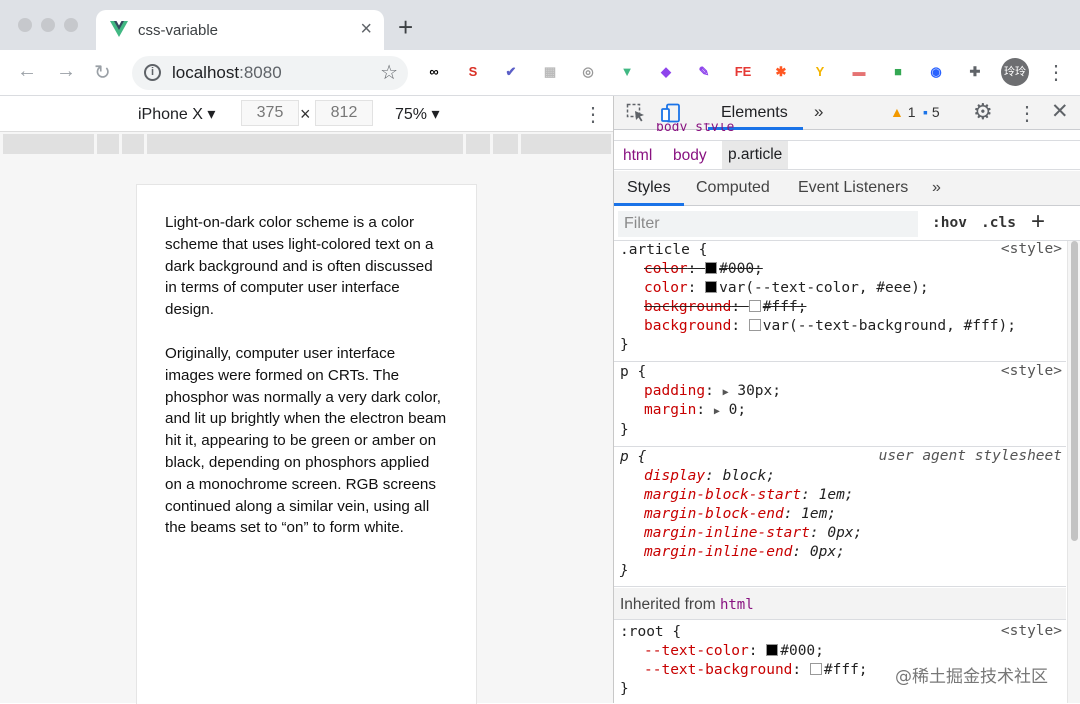  Describe the element at coordinates (307, 144) in the screenshot. I see `media-query-ruler` at that location.